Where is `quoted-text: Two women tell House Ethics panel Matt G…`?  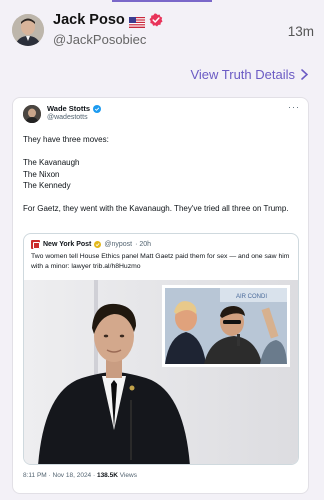
quoted-text: Two women tell House Ethics panel Matt G… is located at coordinates (160, 261).